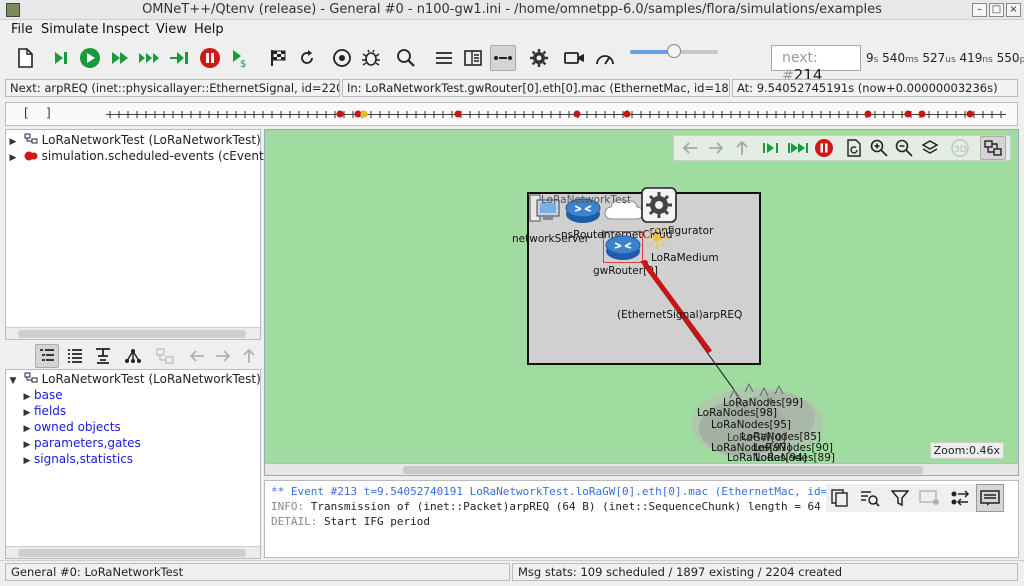 Image resolution: width=1024 pixels, height=586 pixels. What do you see at coordinates (25, 58) in the screenshot?
I see `new-run-button` at bounding box center [25, 58].